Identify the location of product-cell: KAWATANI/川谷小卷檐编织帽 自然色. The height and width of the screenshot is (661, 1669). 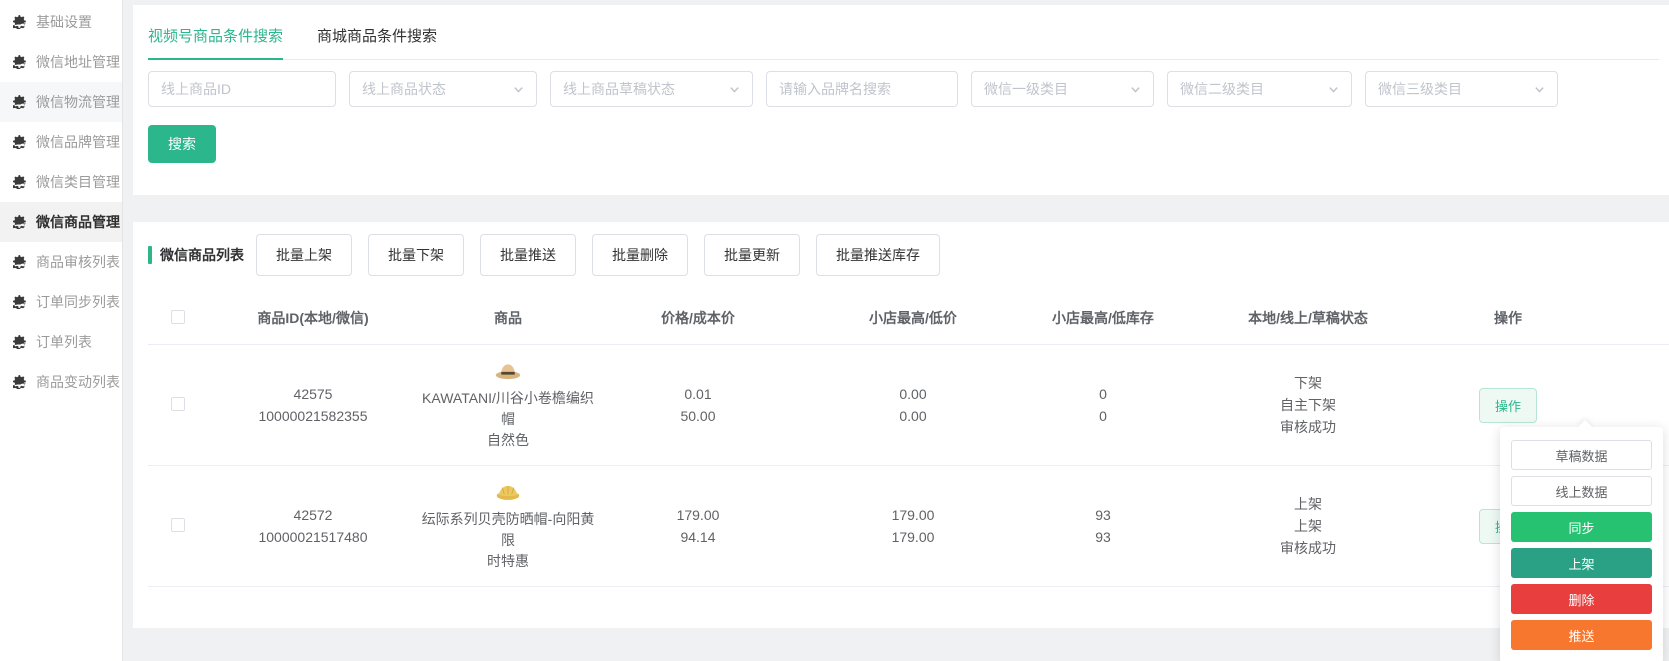
(508, 405).